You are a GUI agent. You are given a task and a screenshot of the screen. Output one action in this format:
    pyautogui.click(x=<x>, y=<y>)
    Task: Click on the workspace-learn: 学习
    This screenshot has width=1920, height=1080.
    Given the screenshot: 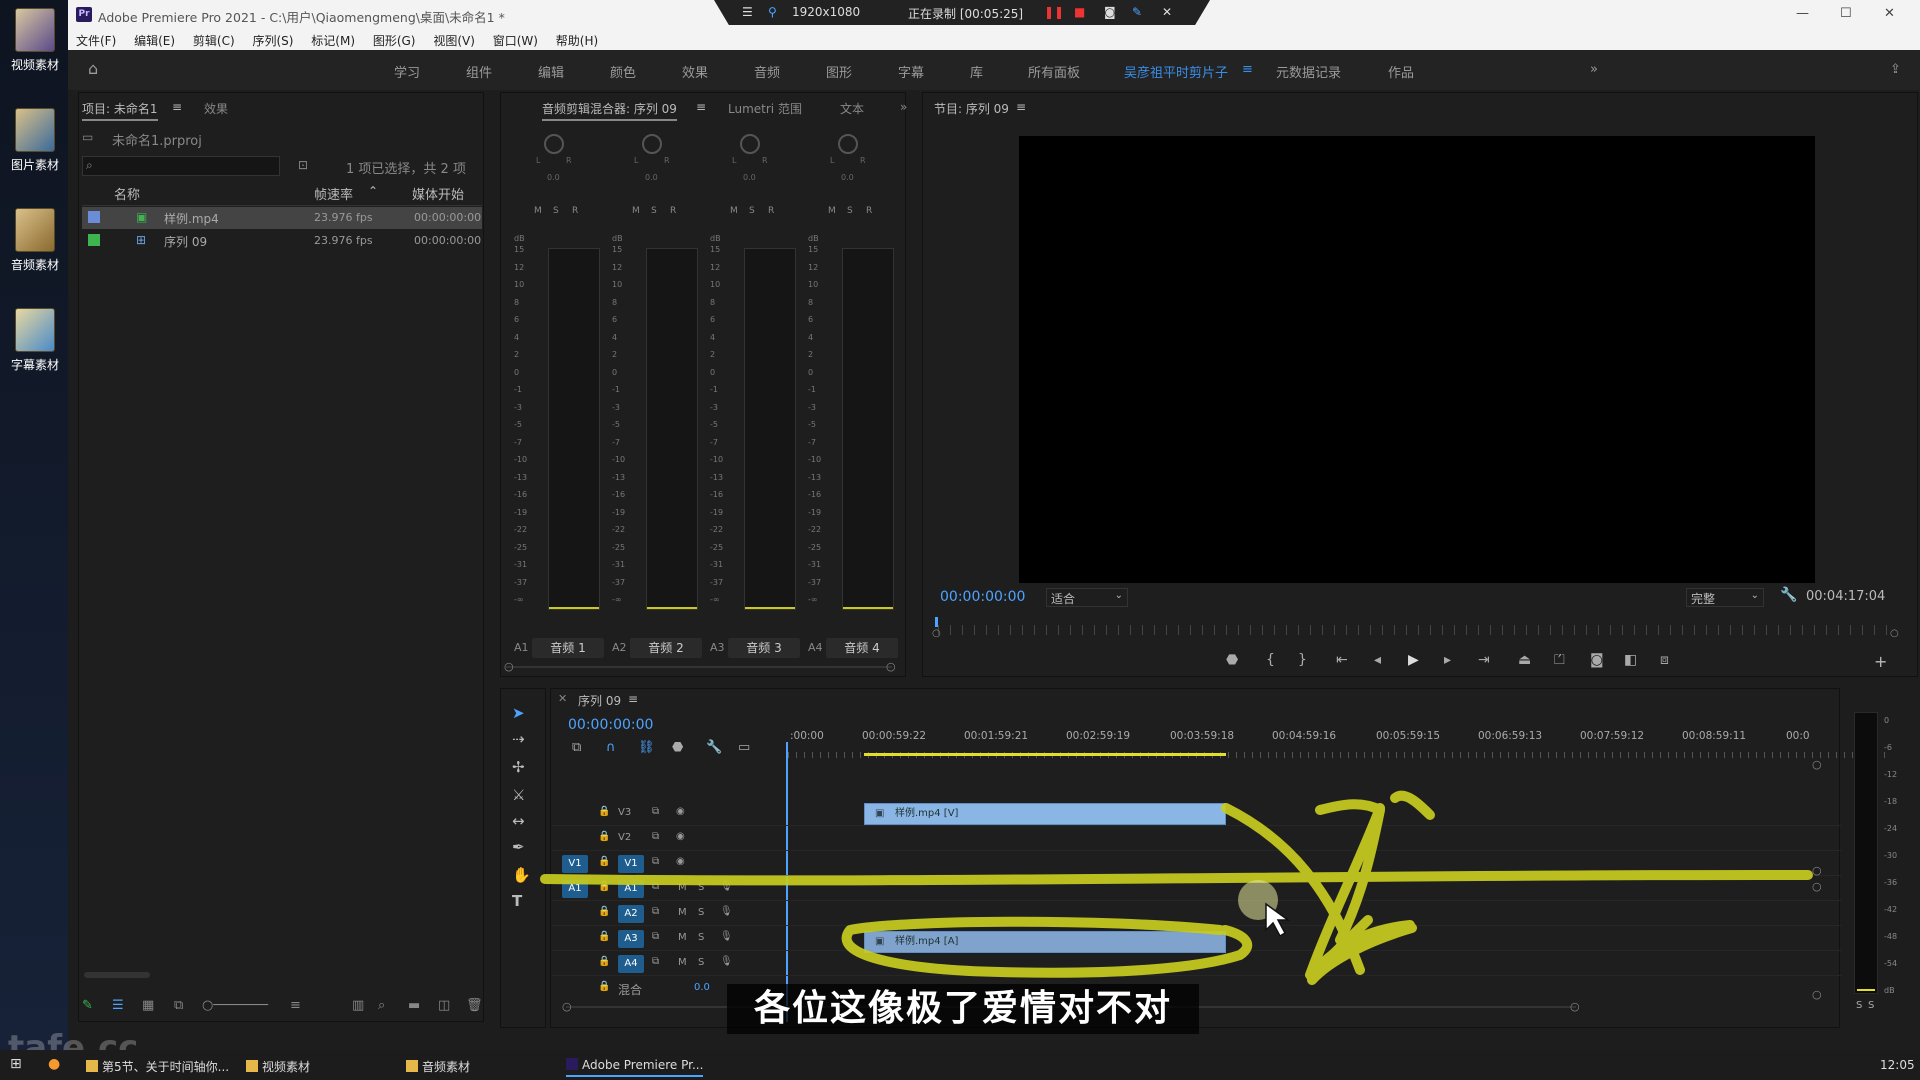 What is the action you would take?
    pyautogui.click(x=407, y=71)
    